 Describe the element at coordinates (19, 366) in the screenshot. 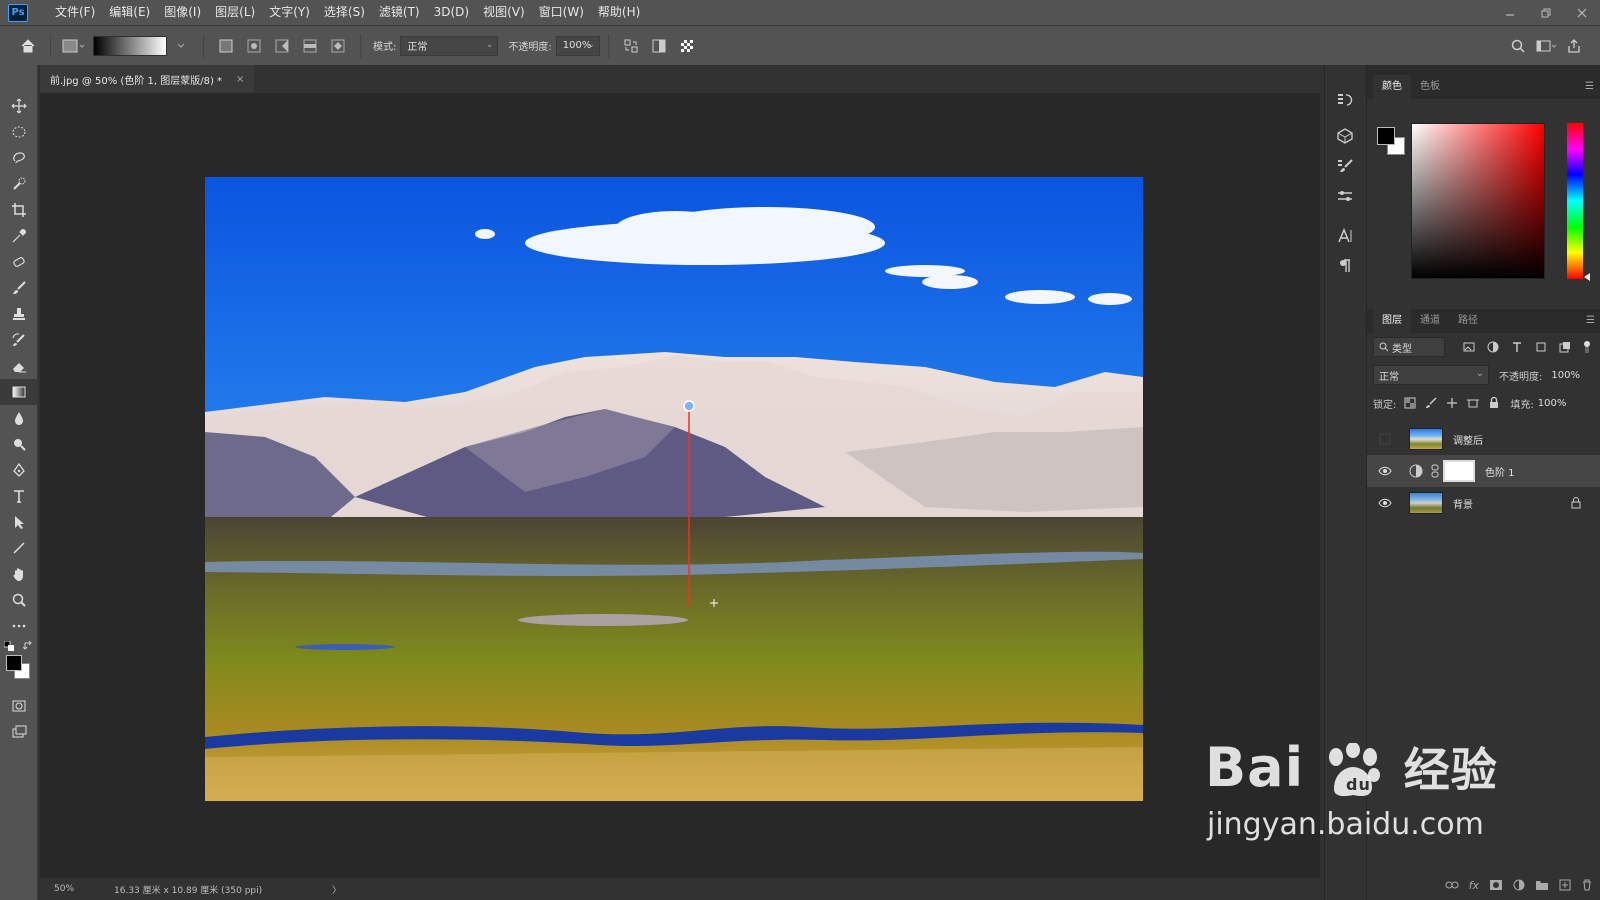

I see `eraser-icon` at that location.